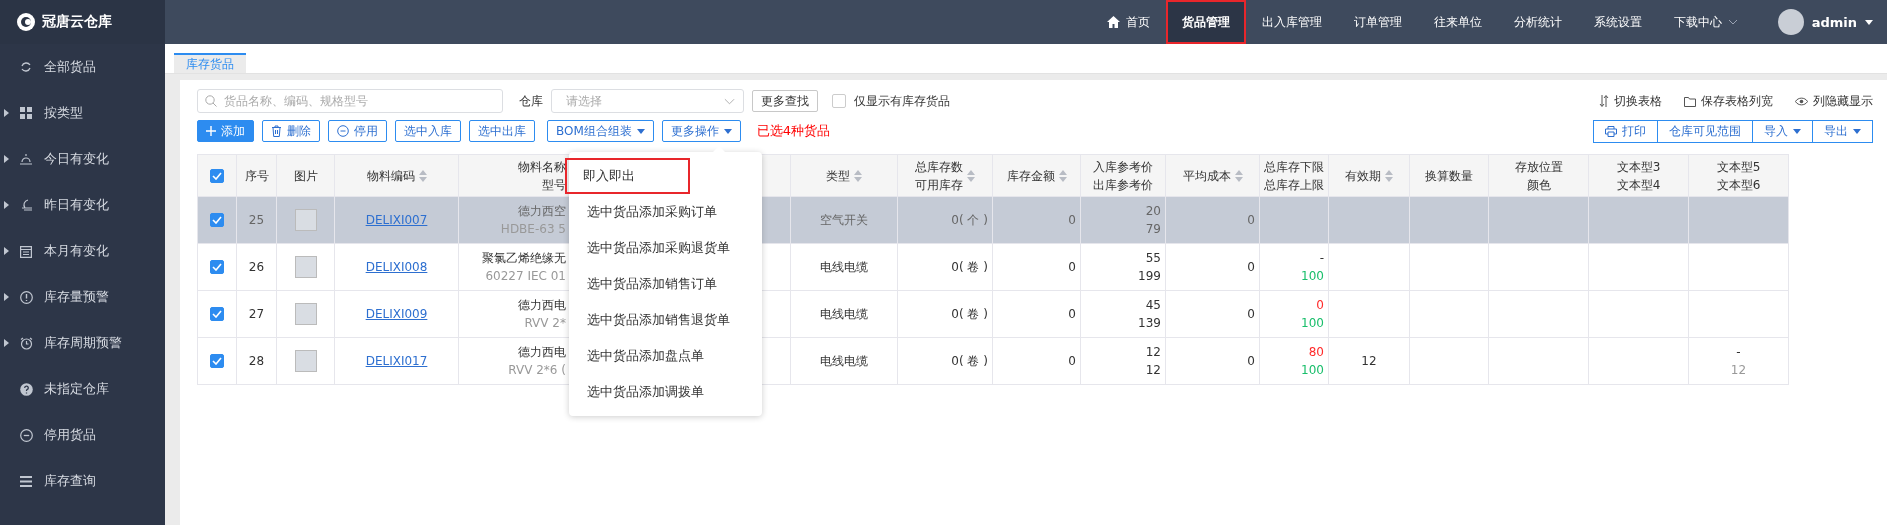  I want to click on column-header: 总库存数, so click(939, 167).